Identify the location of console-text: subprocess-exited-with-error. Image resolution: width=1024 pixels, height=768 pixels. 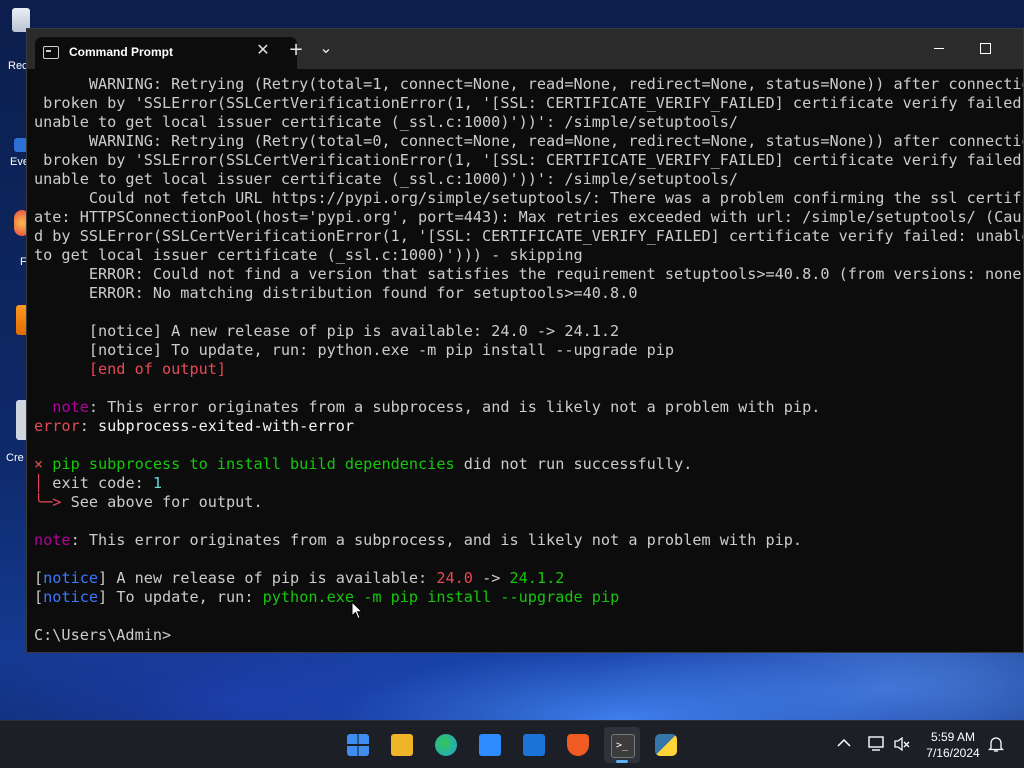
(226, 426).